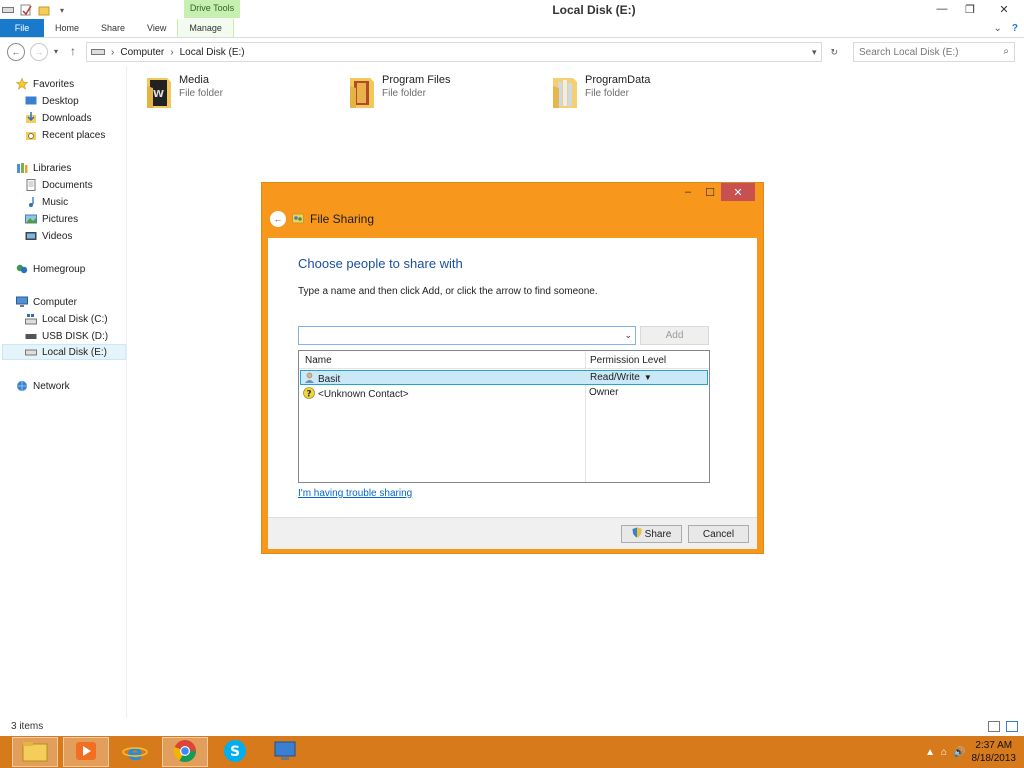 The width and height of the screenshot is (1024, 768). Describe the element at coordinates (31, 118) in the screenshot. I see `downloads-icon` at that location.